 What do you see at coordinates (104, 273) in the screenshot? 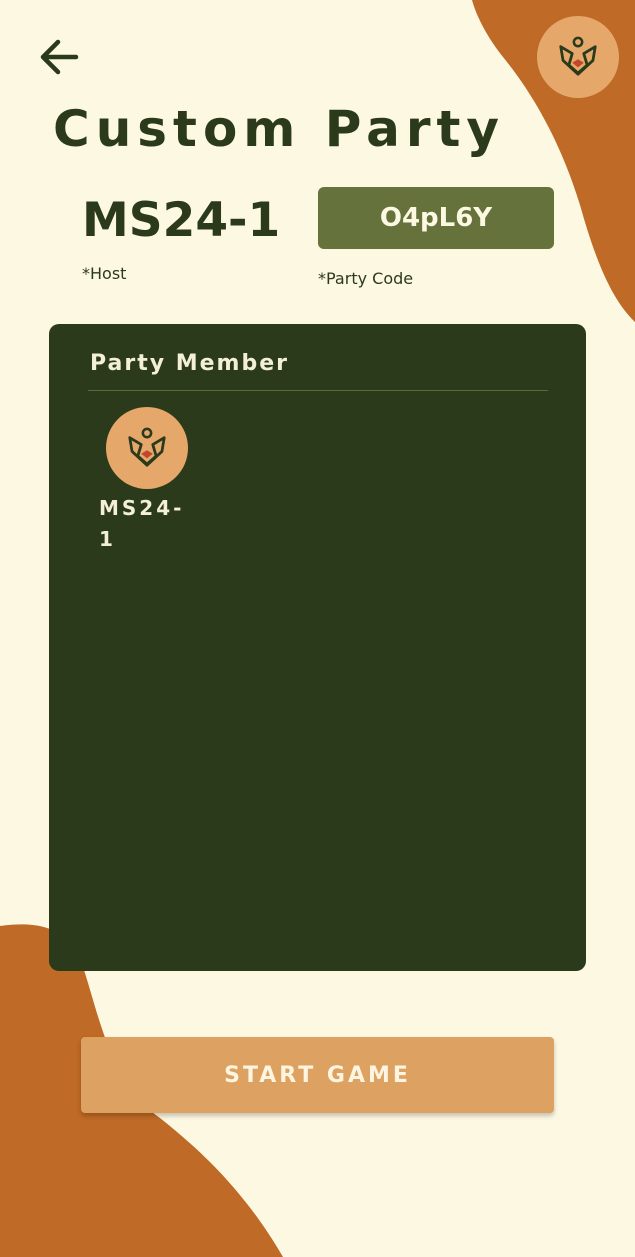
I see `host-label: *Host` at bounding box center [104, 273].